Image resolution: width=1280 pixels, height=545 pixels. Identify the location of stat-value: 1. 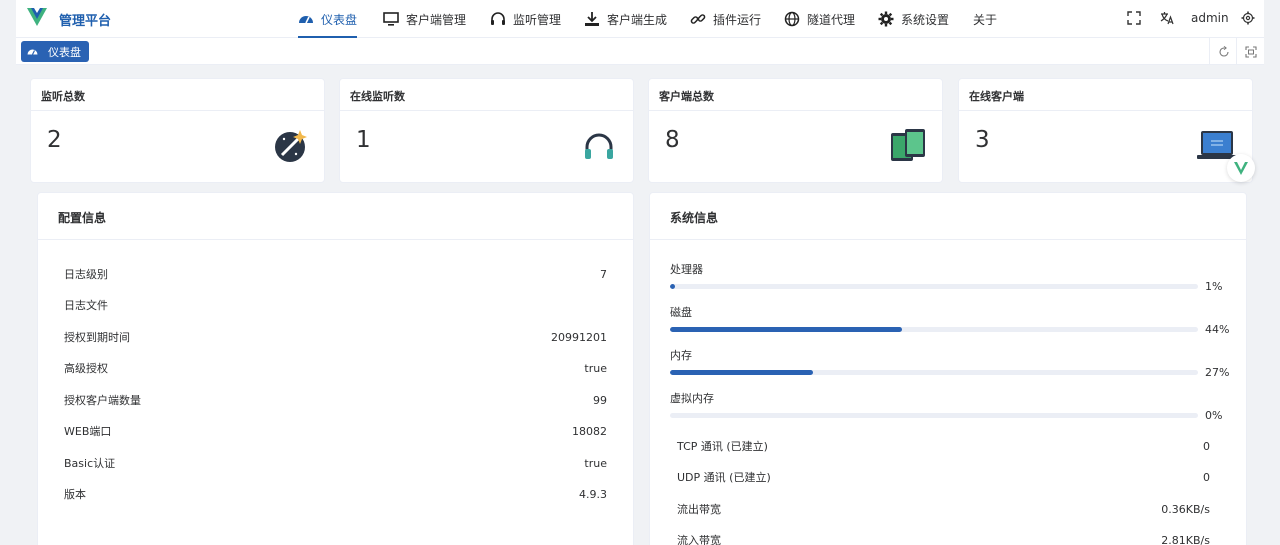
(363, 140).